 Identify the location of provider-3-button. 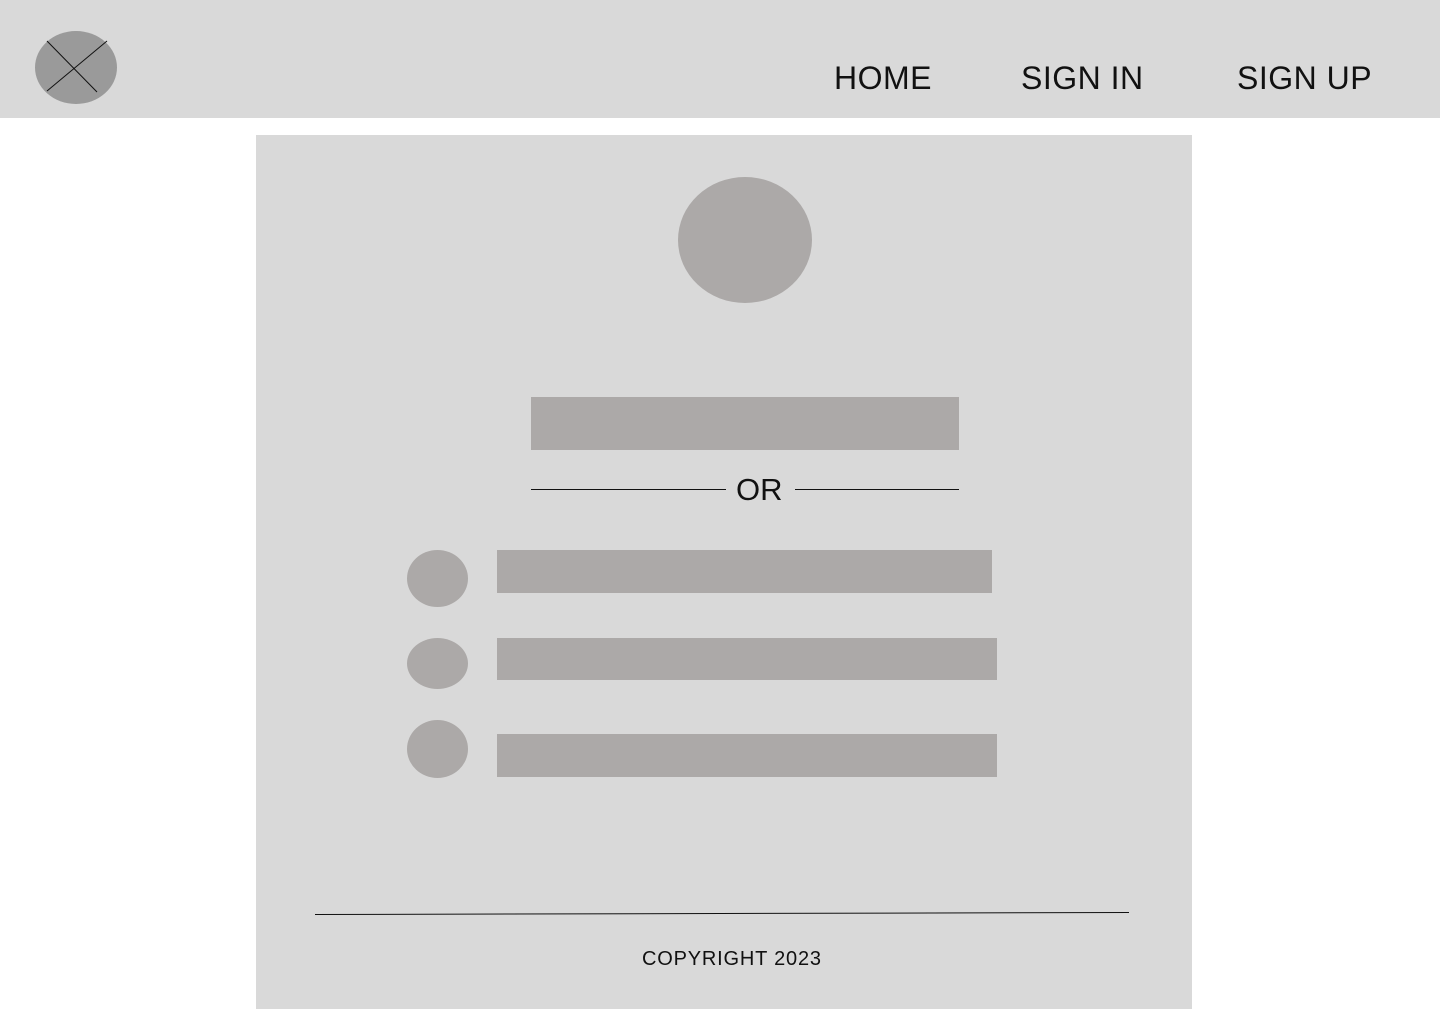
(747, 755).